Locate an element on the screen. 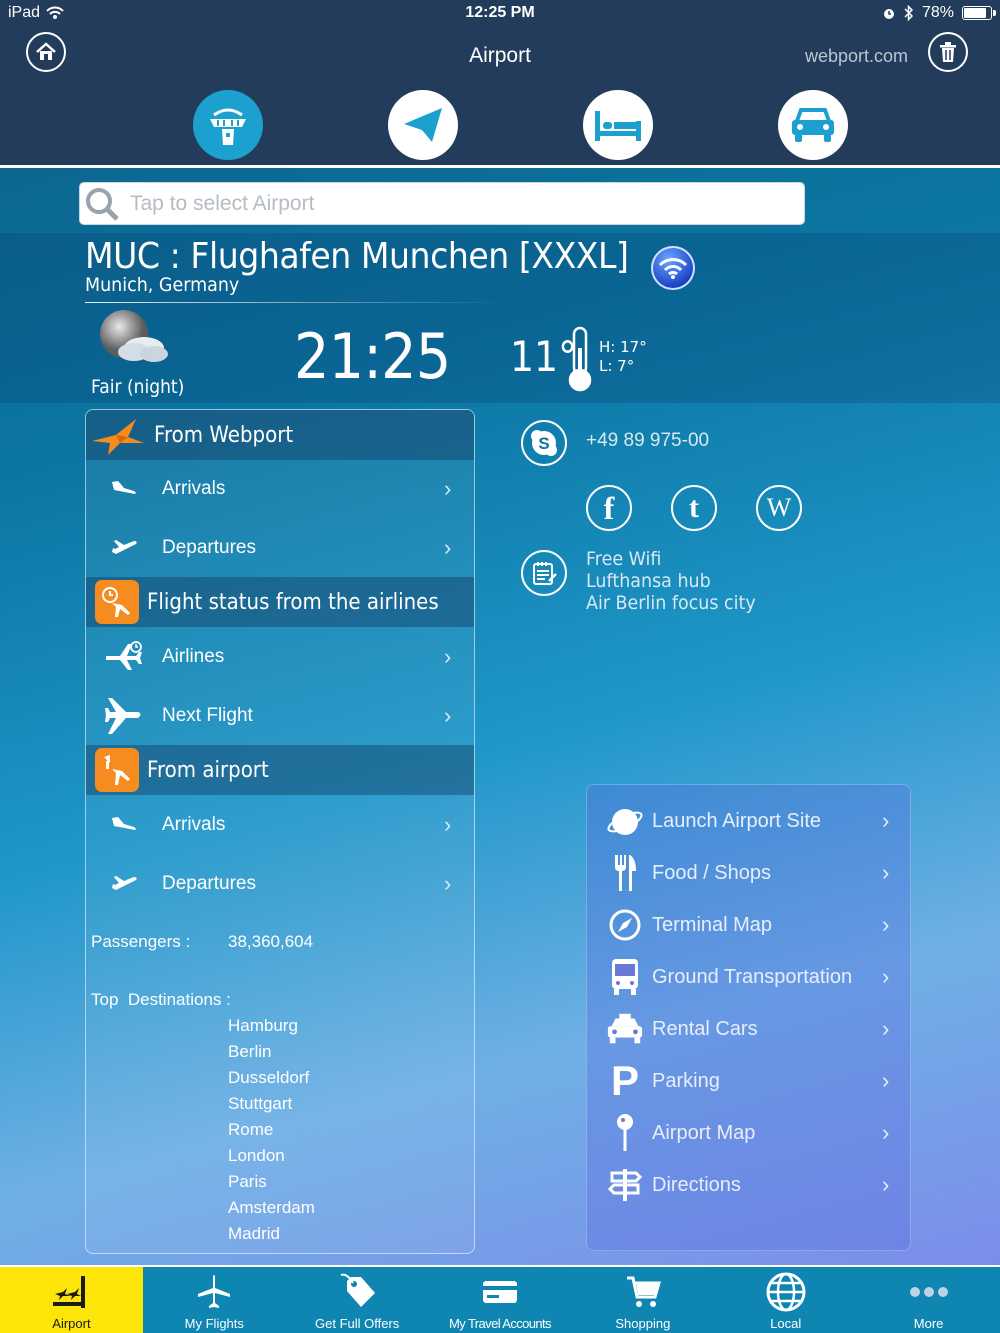 This screenshot has width=1000, height=1333. passengers-value: 38,360,604 is located at coordinates (271, 941).